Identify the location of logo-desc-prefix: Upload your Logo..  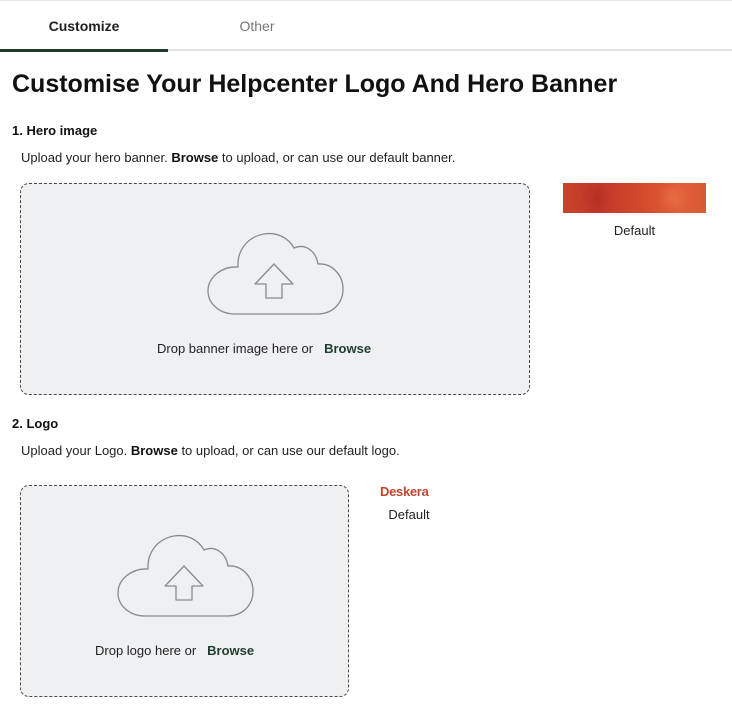
(76, 450).